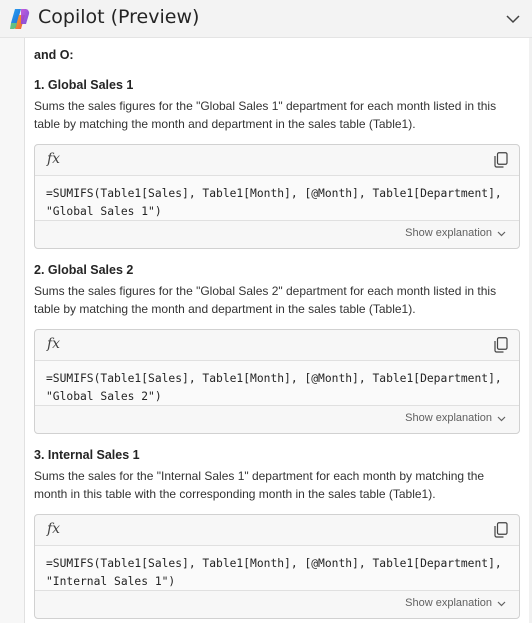 Image resolution: width=532 pixels, height=623 pixels. What do you see at coordinates (54, 55) in the screenshot?
I see `intro-text: and O:` at bounding box center [54, 55].